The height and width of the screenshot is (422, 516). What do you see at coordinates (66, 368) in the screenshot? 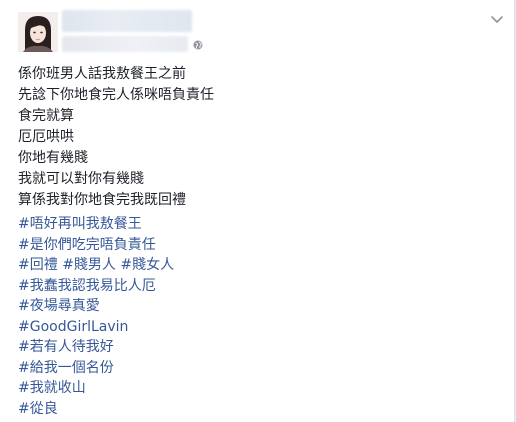
I see `hashtag-link: #給我一個名份` at bounding box center [66, 368].